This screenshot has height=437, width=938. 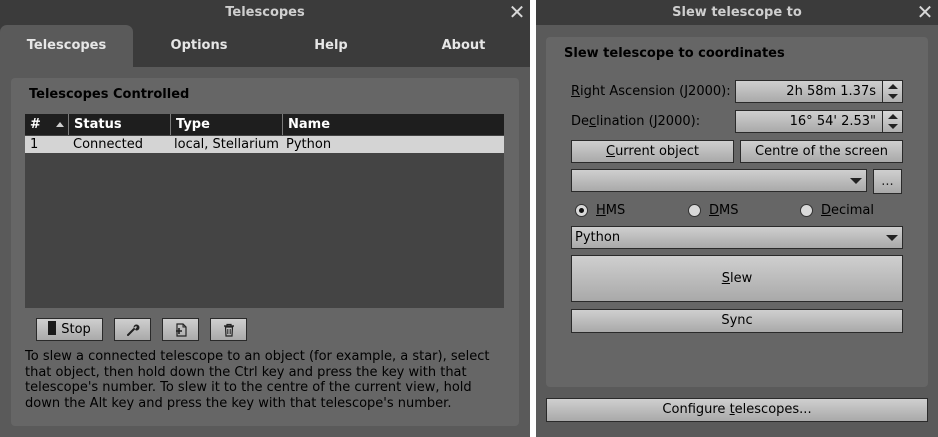 I want to click on saved-coordinates-combo, so click(x=719, y=180).